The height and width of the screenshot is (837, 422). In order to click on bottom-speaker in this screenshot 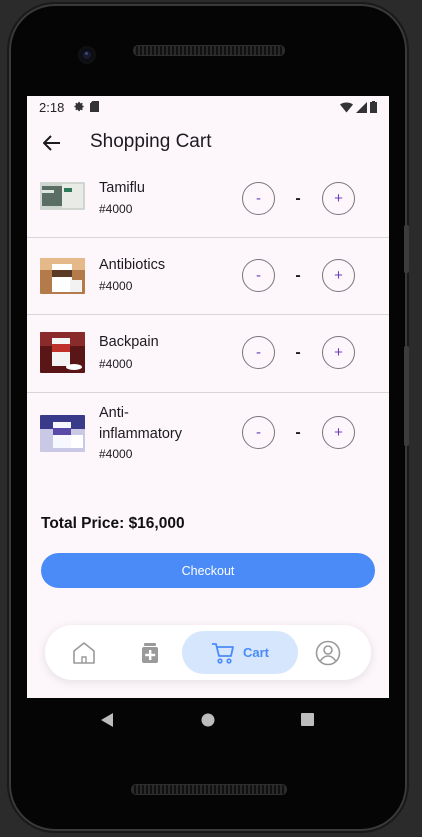, I will do `click(209, 789)`.